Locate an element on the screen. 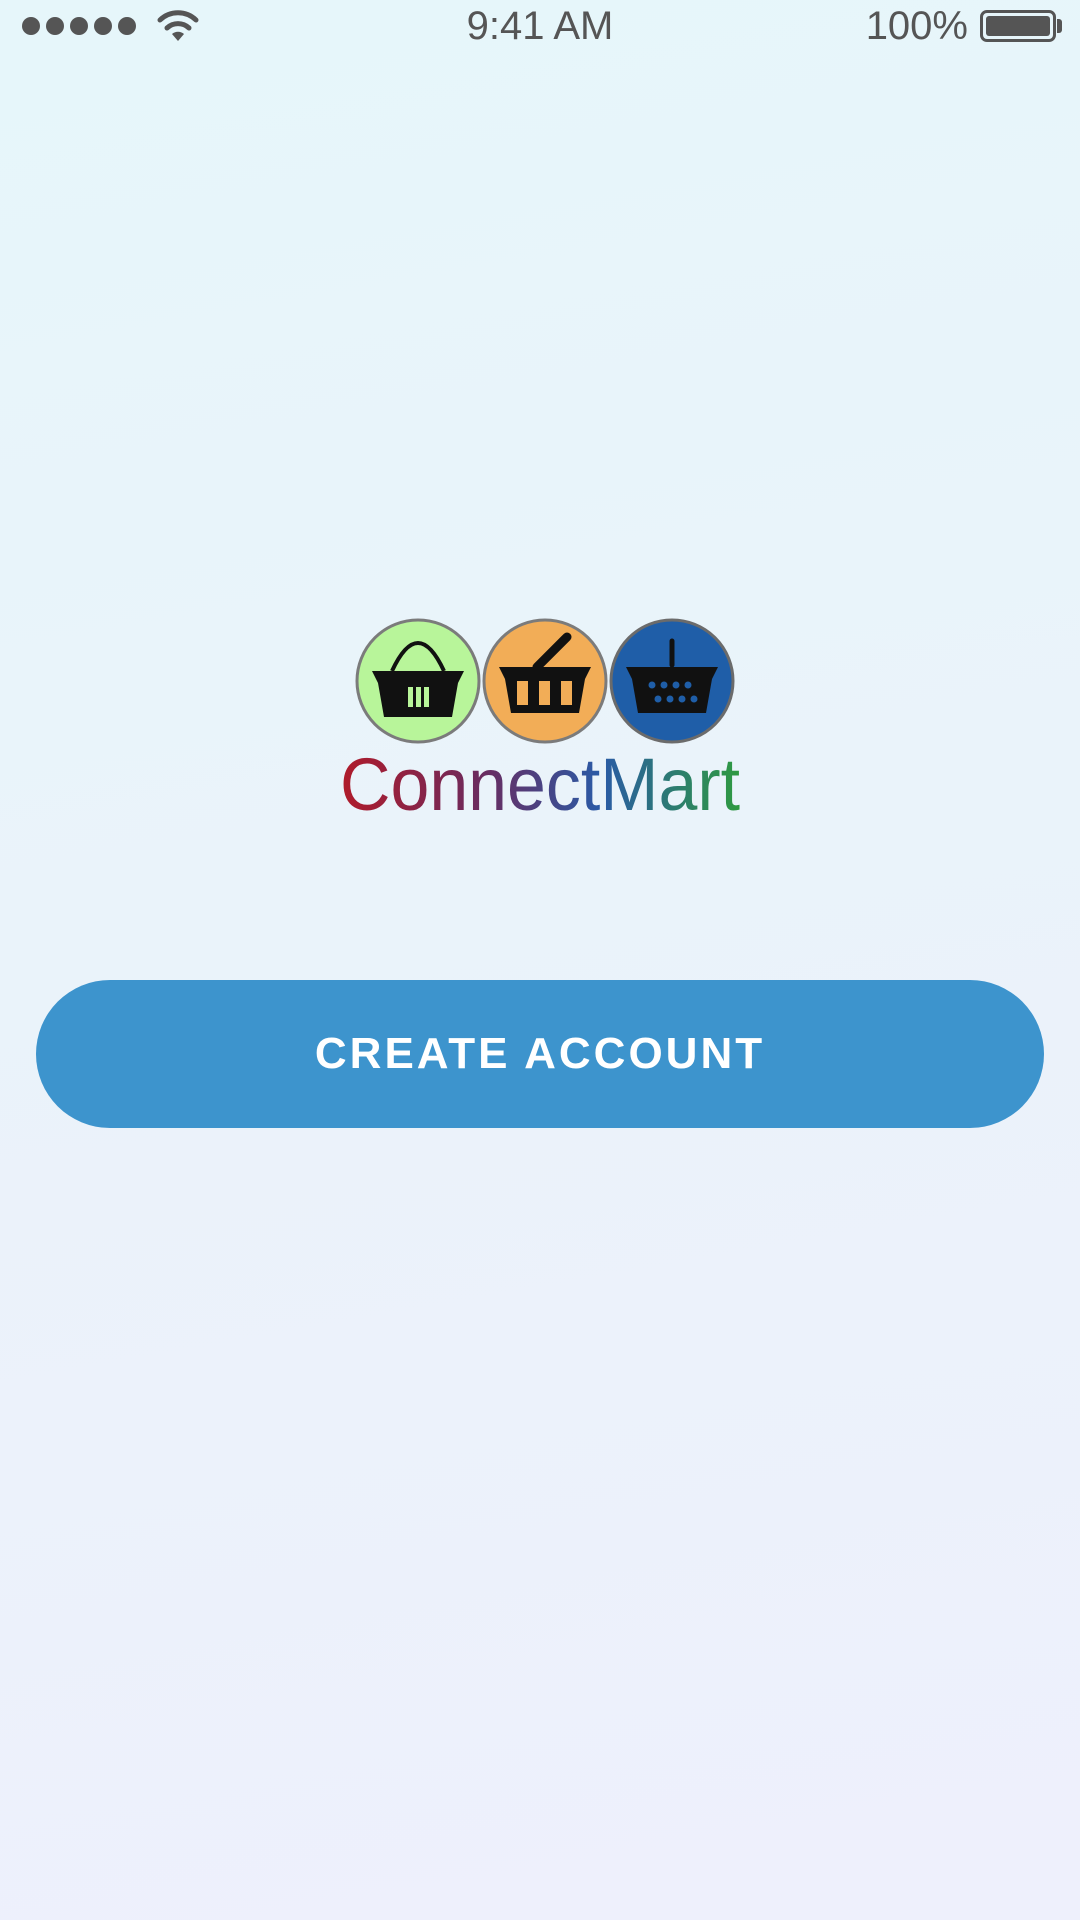 The width and height of the screenshot is (1080, 1920). connectmart-logo: ConnectMart is located at coordinates (540, 720).